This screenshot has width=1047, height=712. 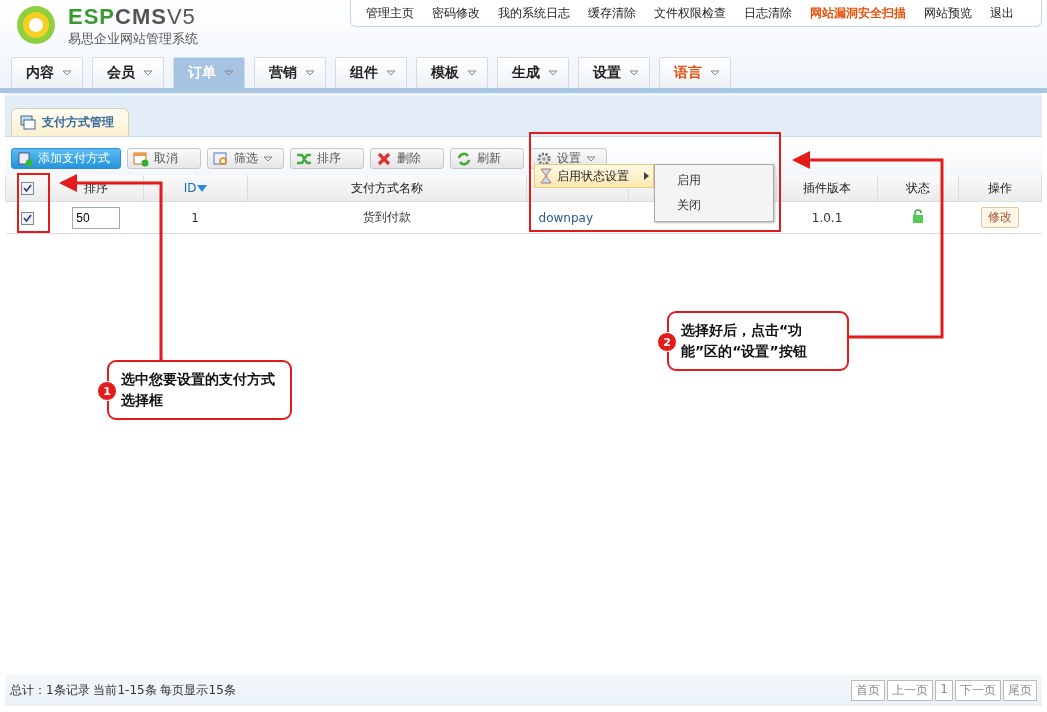 I want to click on nav-tab: 会员, so click(x=128, y=72).